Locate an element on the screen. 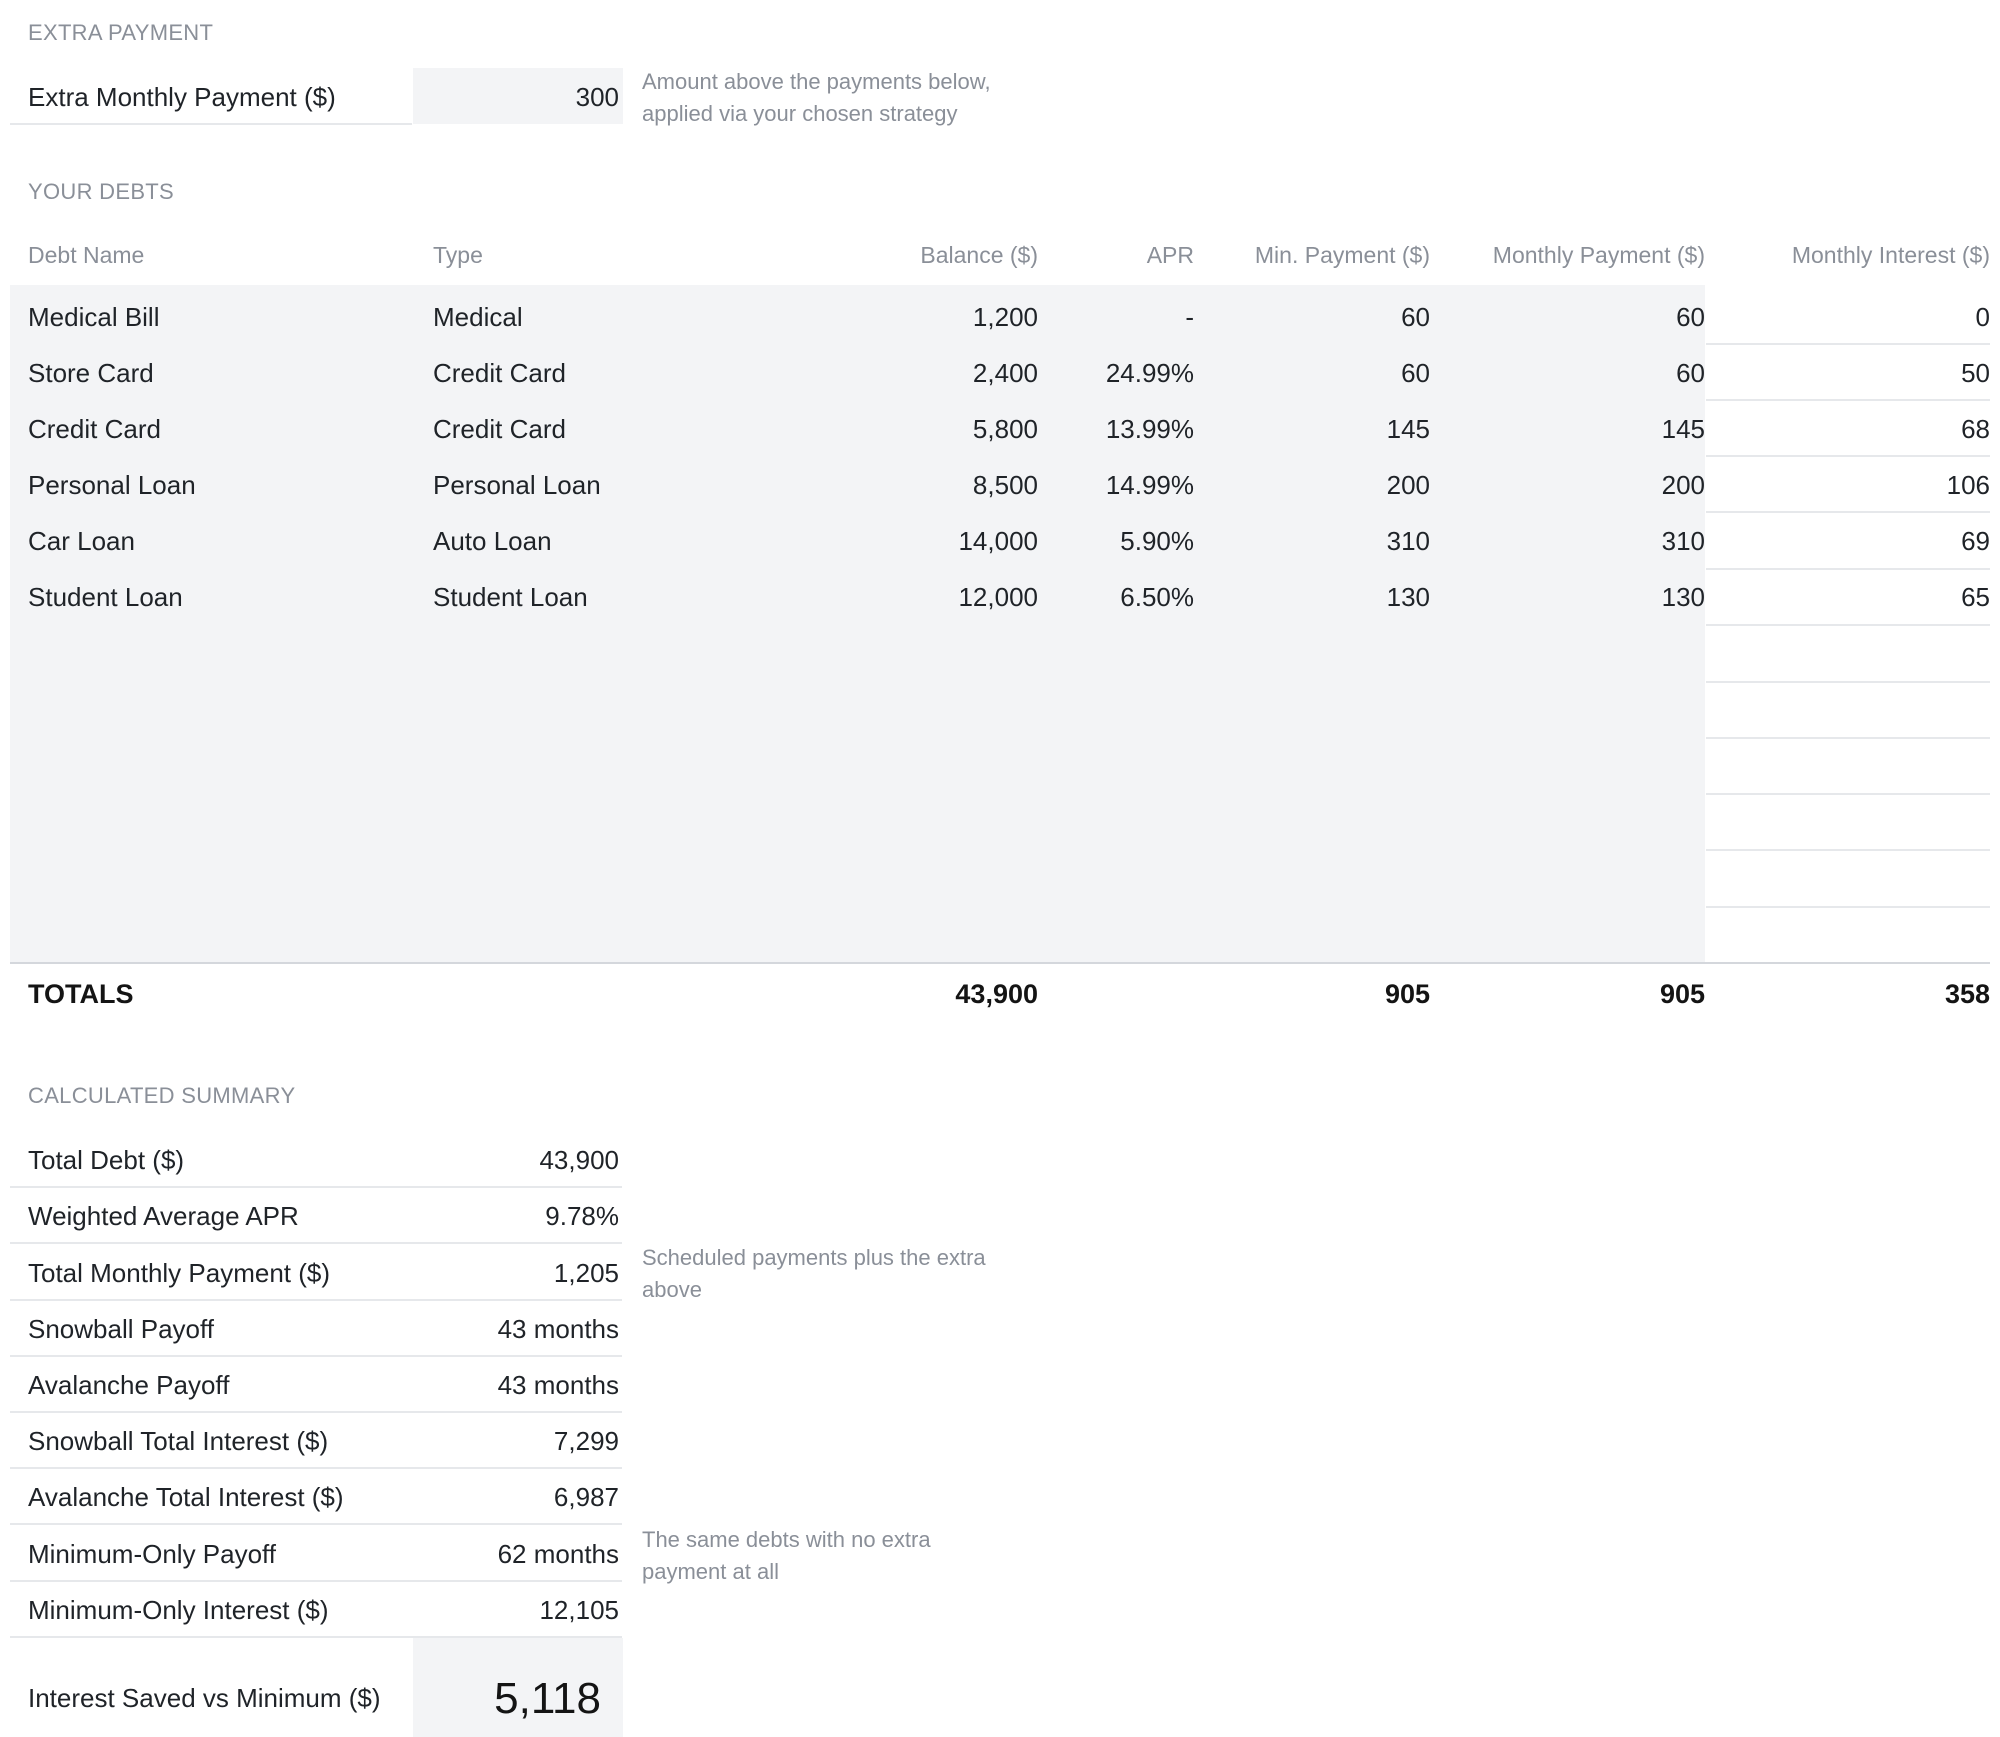 This screenshot has width=2000, height=1737. col-header-debt-name: Debt Name is located at coordinates (86, 255).